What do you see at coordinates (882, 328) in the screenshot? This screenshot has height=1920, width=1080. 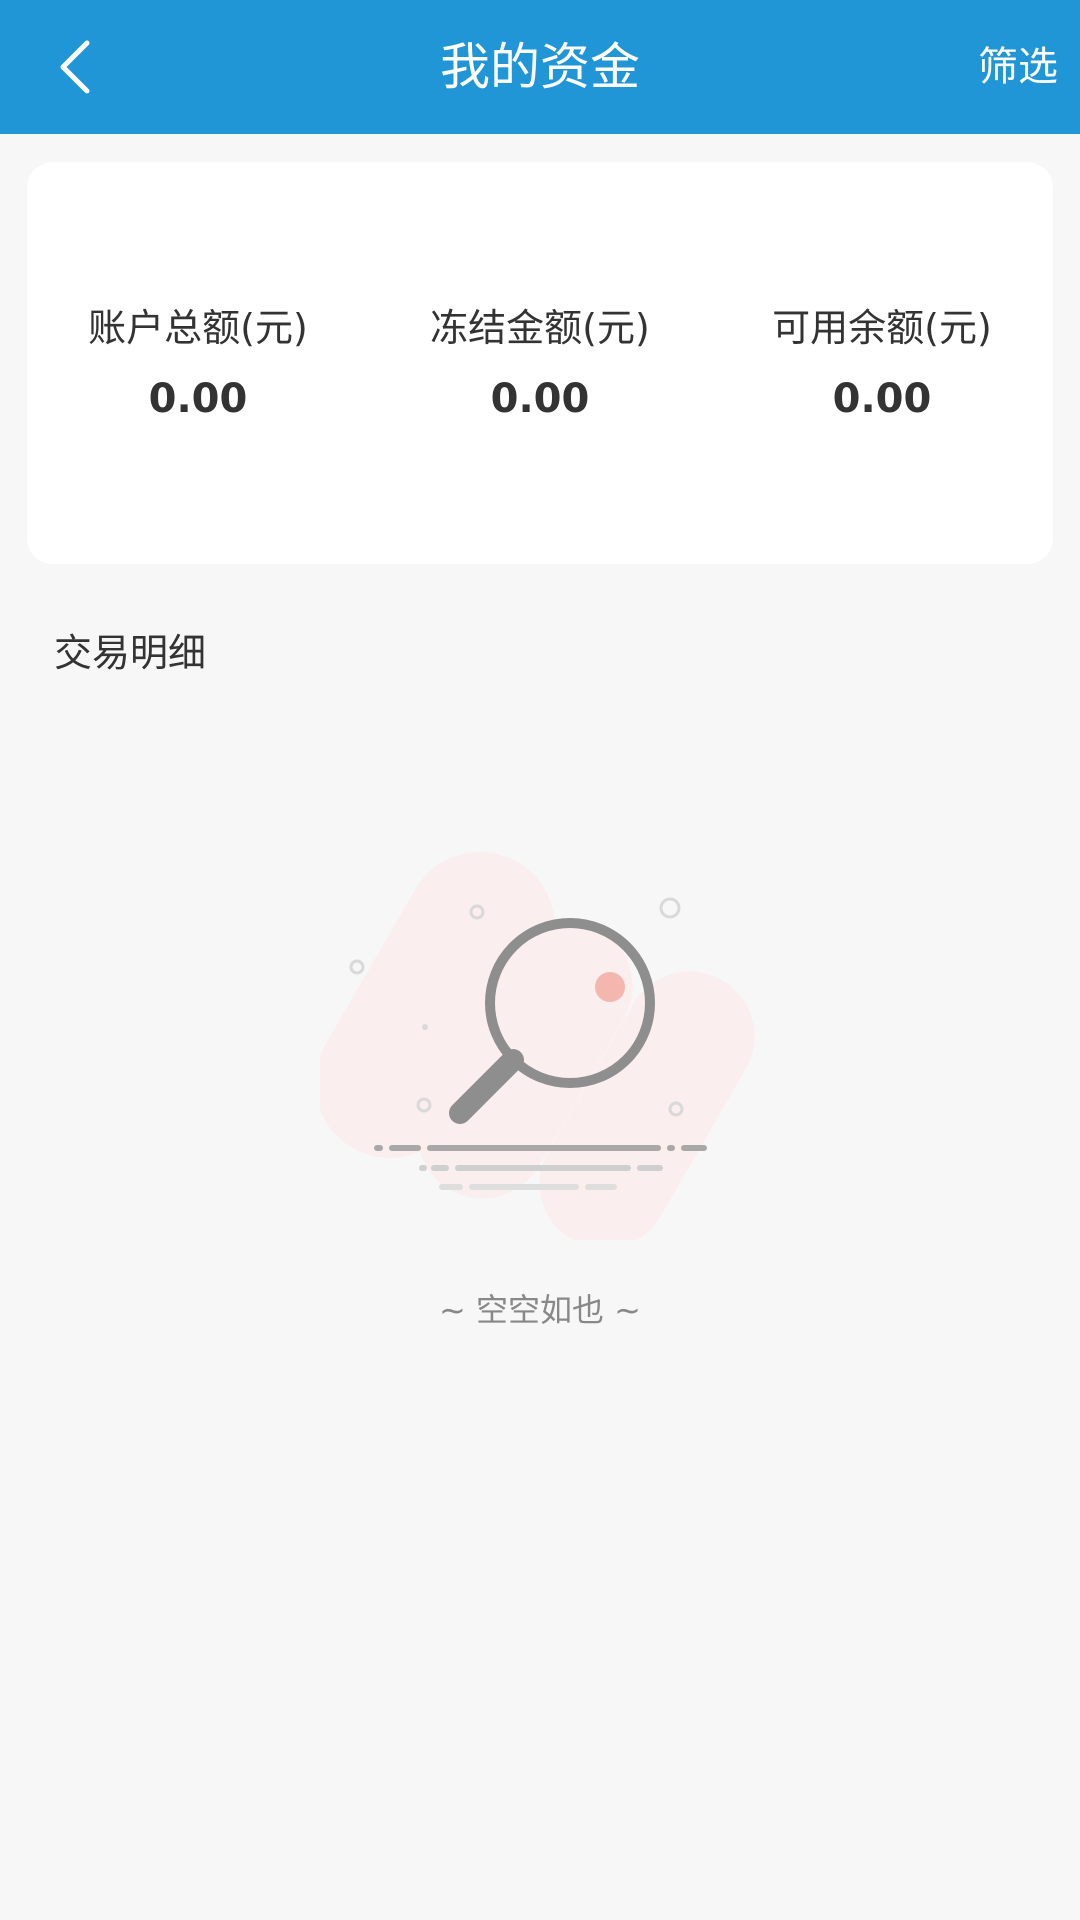 I see `summary-label: 可用余额(元)` at bounding box center [882, 328].